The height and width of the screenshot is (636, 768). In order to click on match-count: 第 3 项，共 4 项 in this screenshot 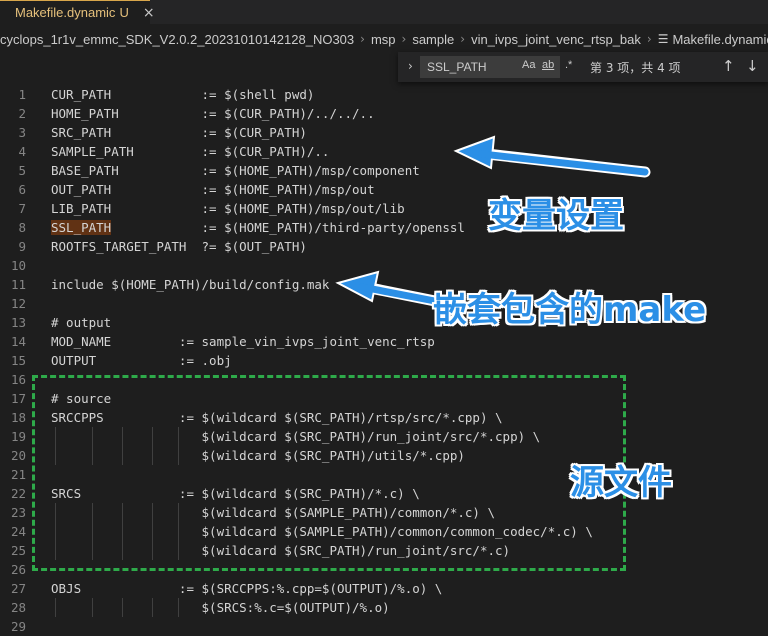, I will do `click(635, 68)`.